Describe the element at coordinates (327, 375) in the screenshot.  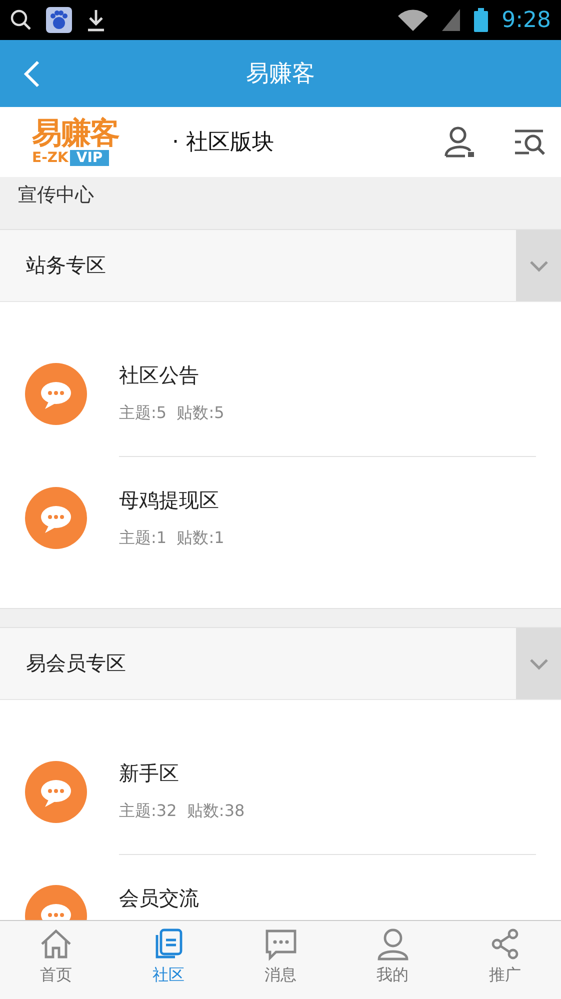
I see `forum-name: 社区公告` at that location.